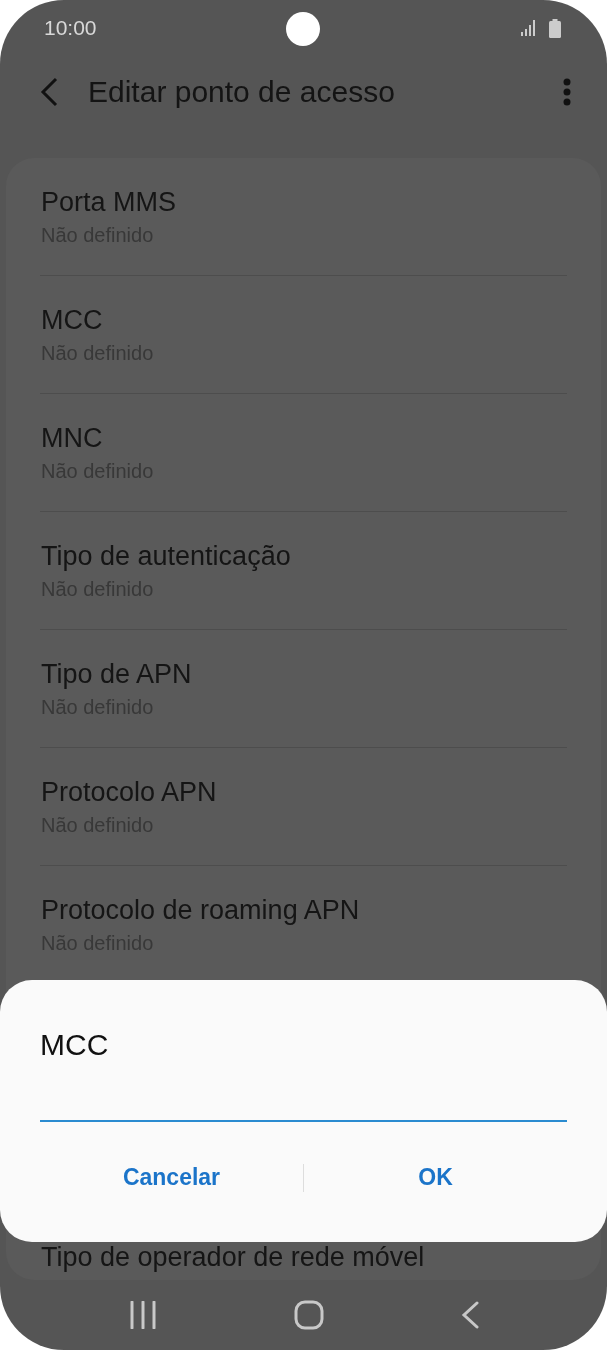 The image size is (607, 1350). What do you see at coordinates (469, 1315) in the screenshot?
I see `back-nav-icon` at bounding box center [469, 1315].